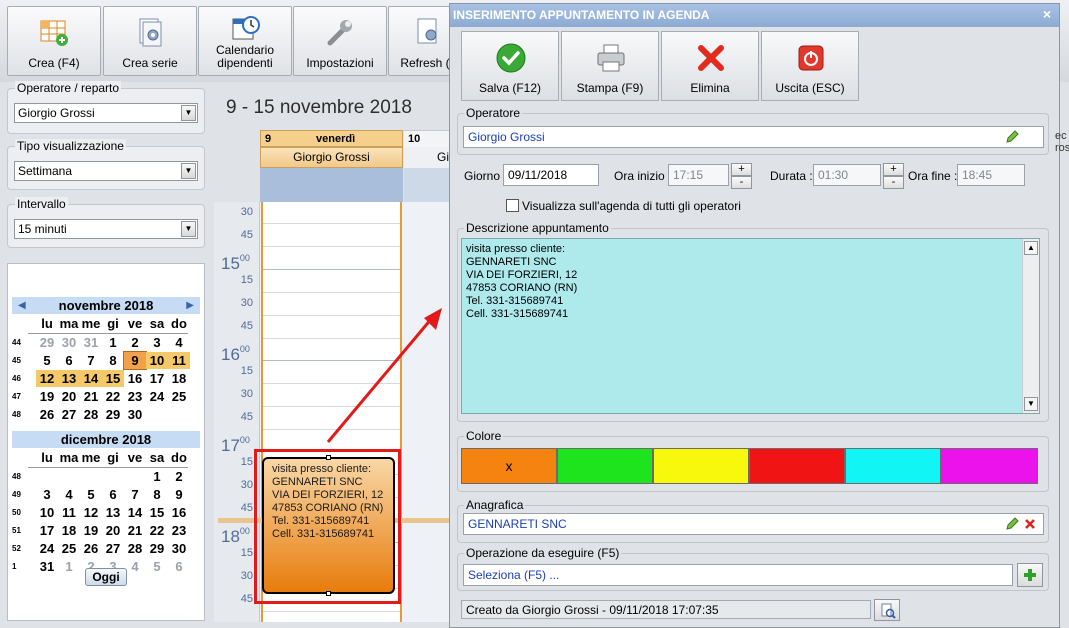 The height and width of the screenshot is (628, 1069). What do you see at coordinates (113, 396) in the screenshot?
I see `calendar-day: 22` at bounding box center [113, 396].